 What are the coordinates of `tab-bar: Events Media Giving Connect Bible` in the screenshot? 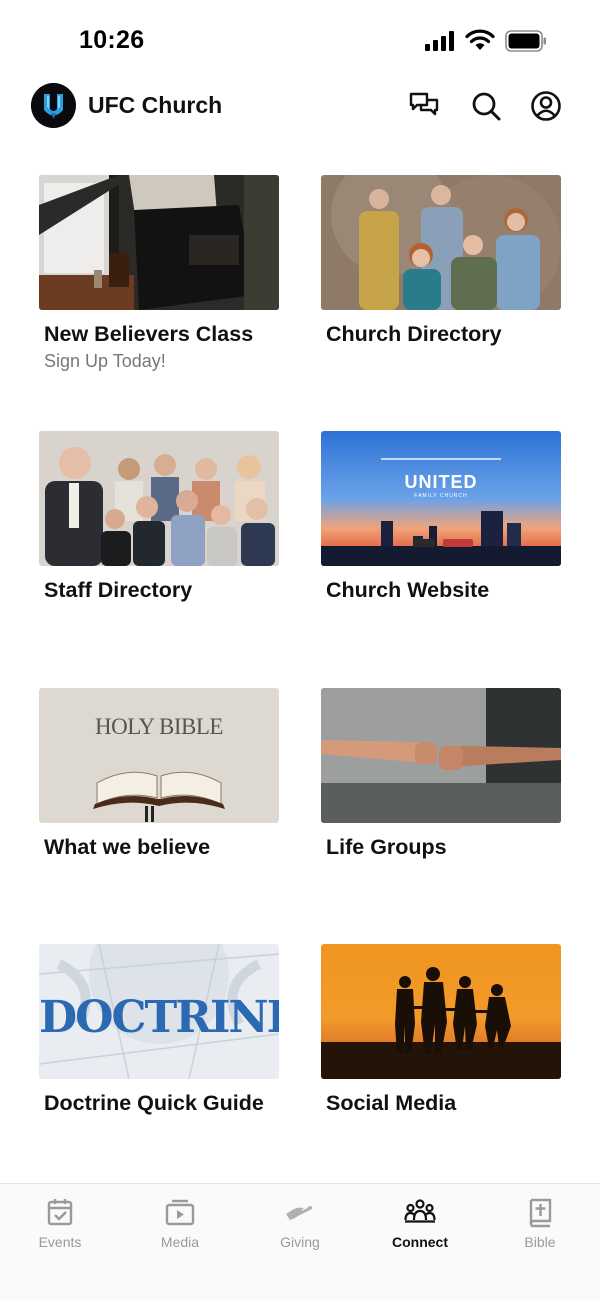 It's located at (300, 1241).